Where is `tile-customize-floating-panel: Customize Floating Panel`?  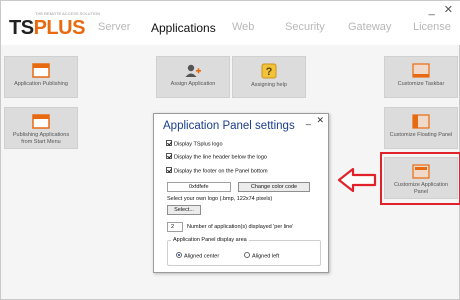
tile-customize-floating-panel: Customize Floating Panel is located at coordinates (421, 128).